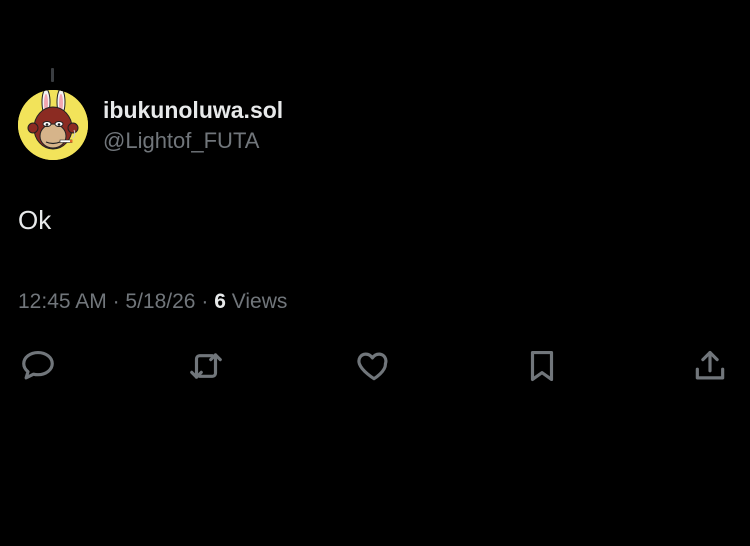 The height and width of the screenshot is (546, 750). Describe the element at coordinates (220, 301) in the screenshot. I see `views-count: 6` at that location.